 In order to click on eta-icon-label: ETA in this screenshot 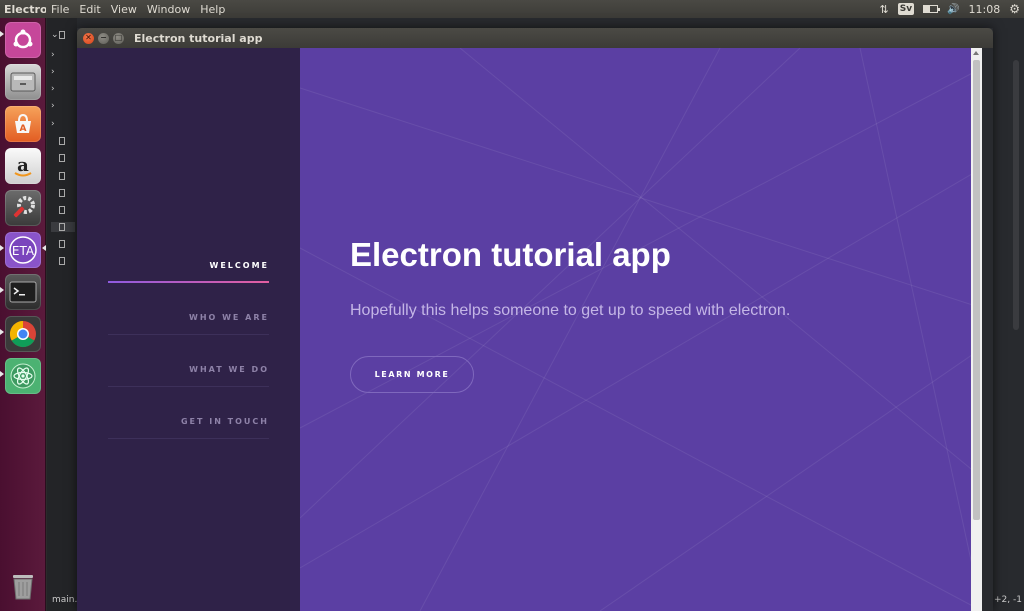, I will do `click(23, 251)`.